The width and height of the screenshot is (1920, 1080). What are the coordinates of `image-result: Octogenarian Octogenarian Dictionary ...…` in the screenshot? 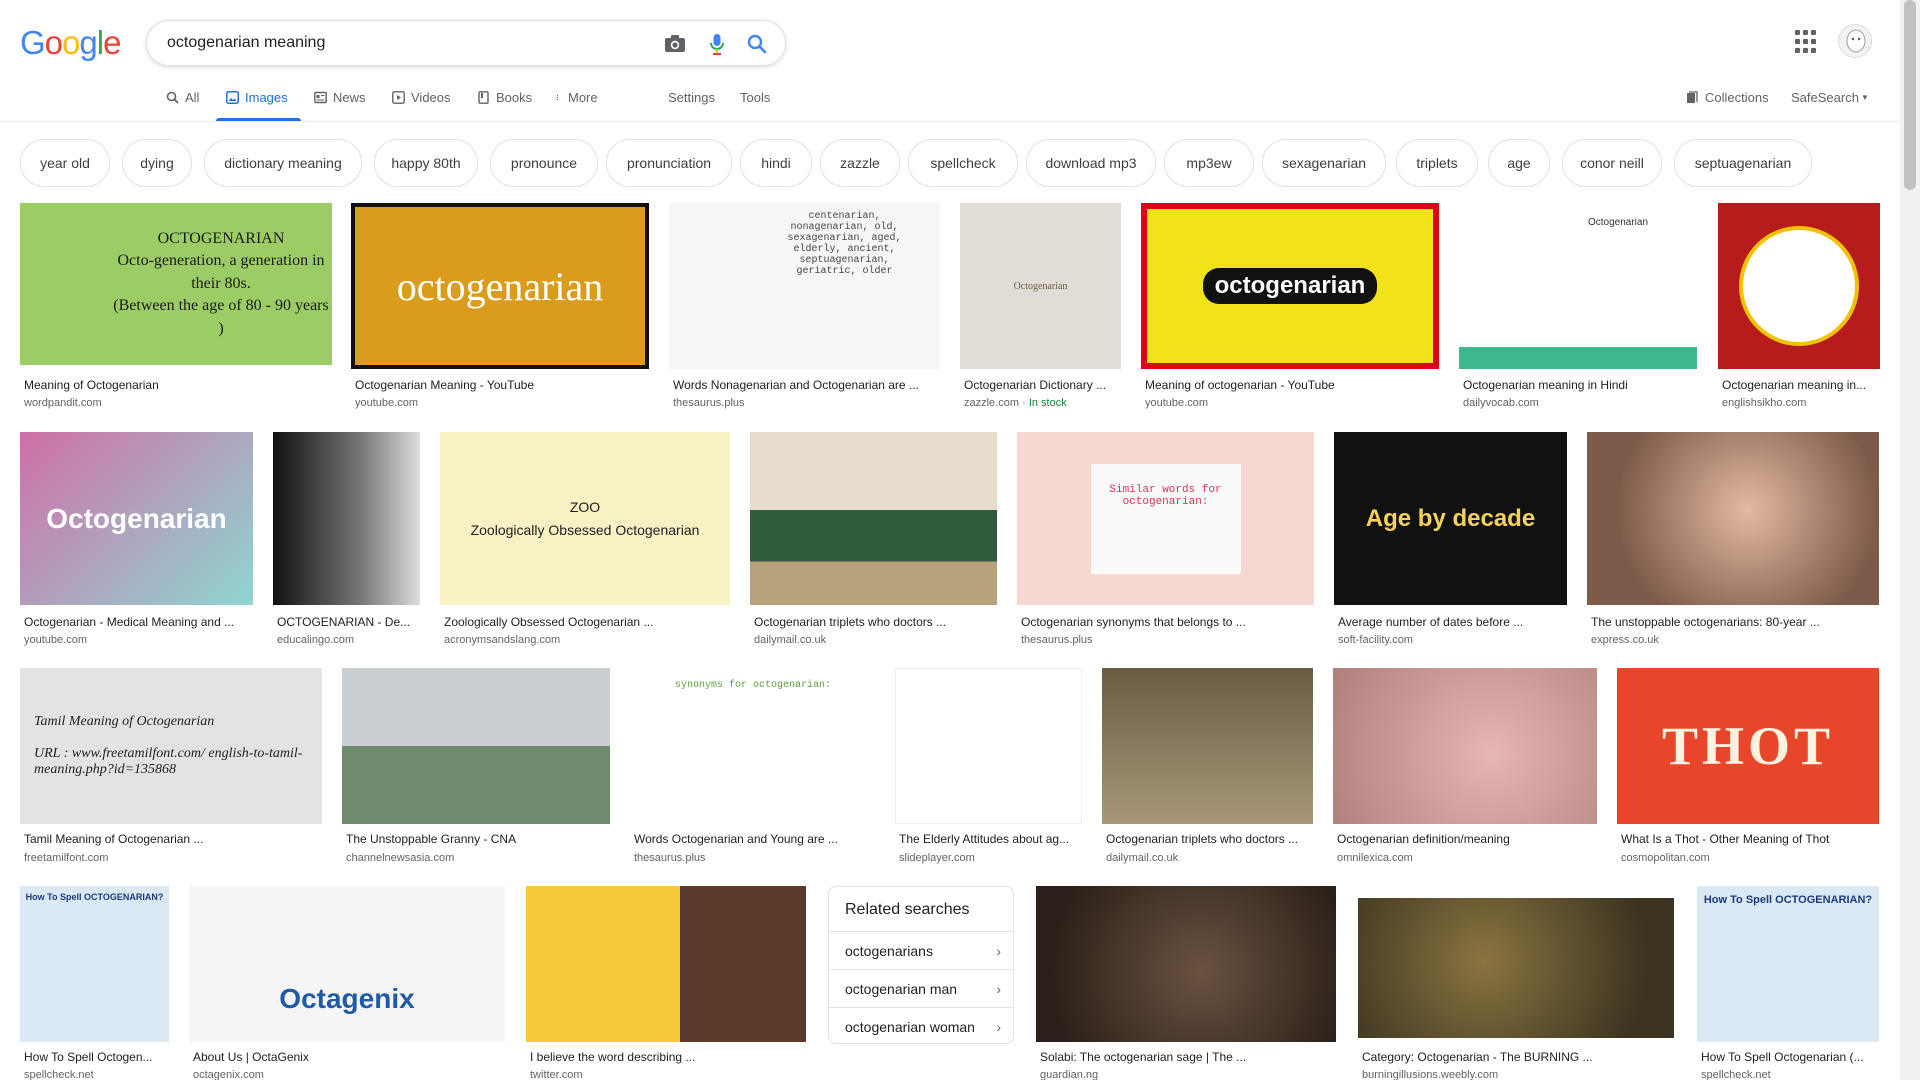 It's located at (1040, 308).